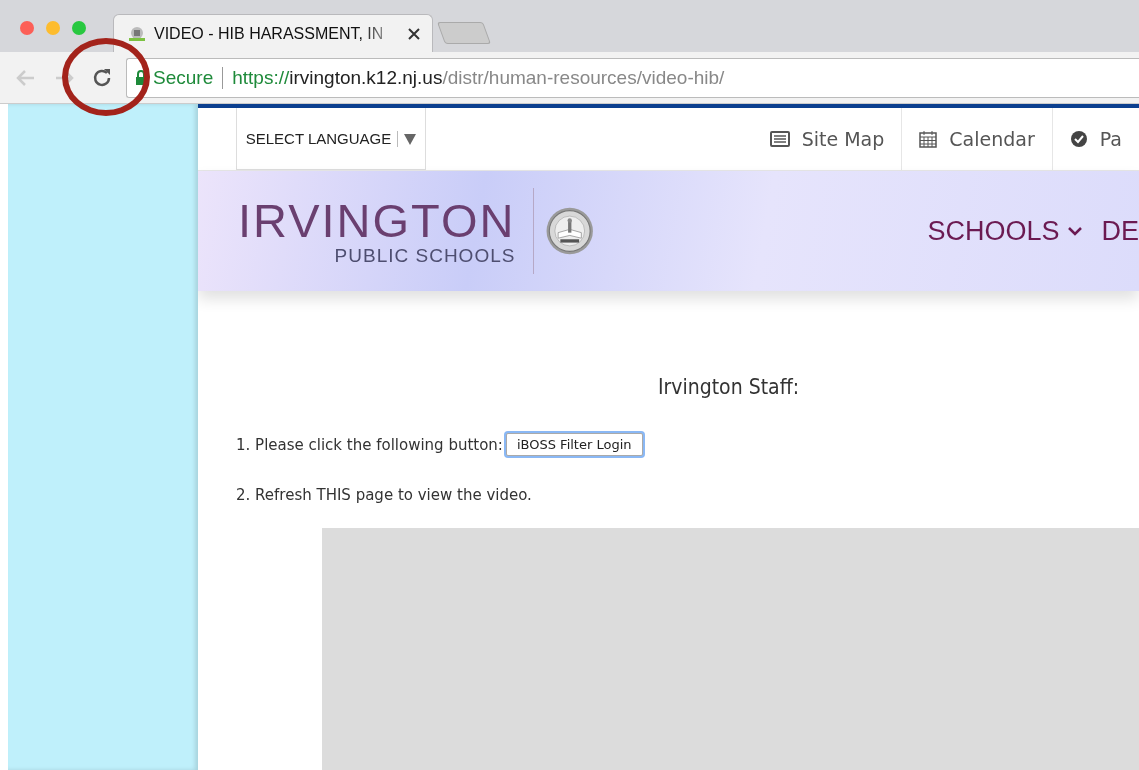 Image resolution: width=1139 pixels, height=770 pixels. What do you see at coordinates (410, 138) in the screenshot?
I see `dropdown-arrow-icon` at bounding box center [410, 138].